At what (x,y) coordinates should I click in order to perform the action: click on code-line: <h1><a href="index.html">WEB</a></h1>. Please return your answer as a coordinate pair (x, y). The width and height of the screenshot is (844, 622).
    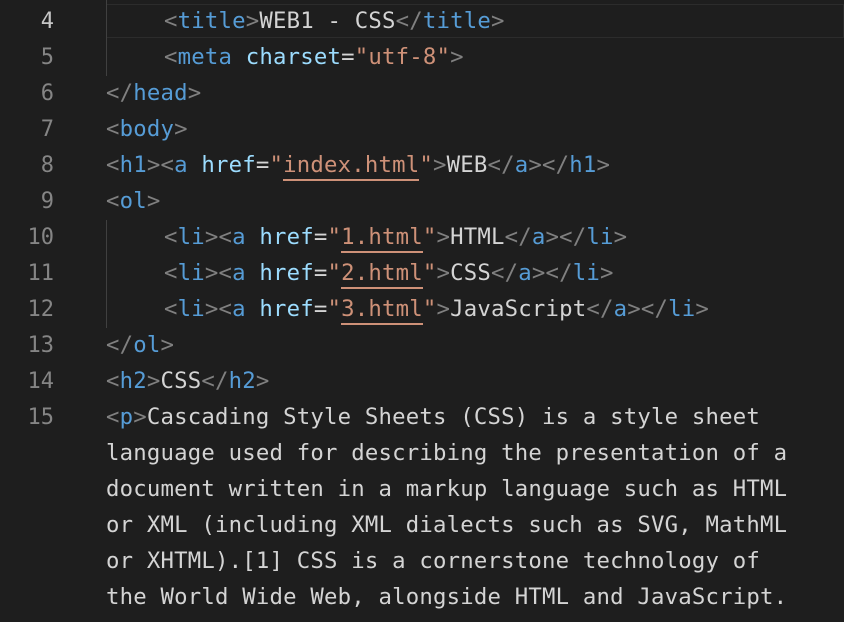
    Looking at the image, I should click on (358, 165).